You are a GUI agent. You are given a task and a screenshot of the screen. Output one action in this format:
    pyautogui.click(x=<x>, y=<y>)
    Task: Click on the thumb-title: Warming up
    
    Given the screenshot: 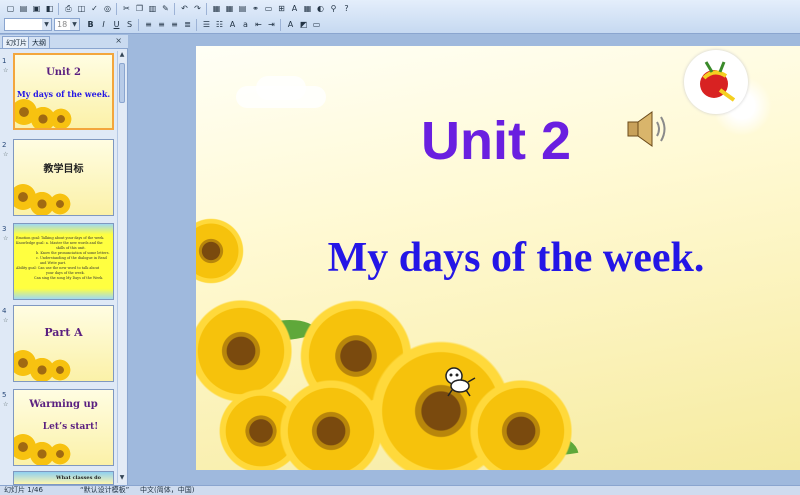 What is the action you would take?
    pyautogui.click(x=63, y=404)
    